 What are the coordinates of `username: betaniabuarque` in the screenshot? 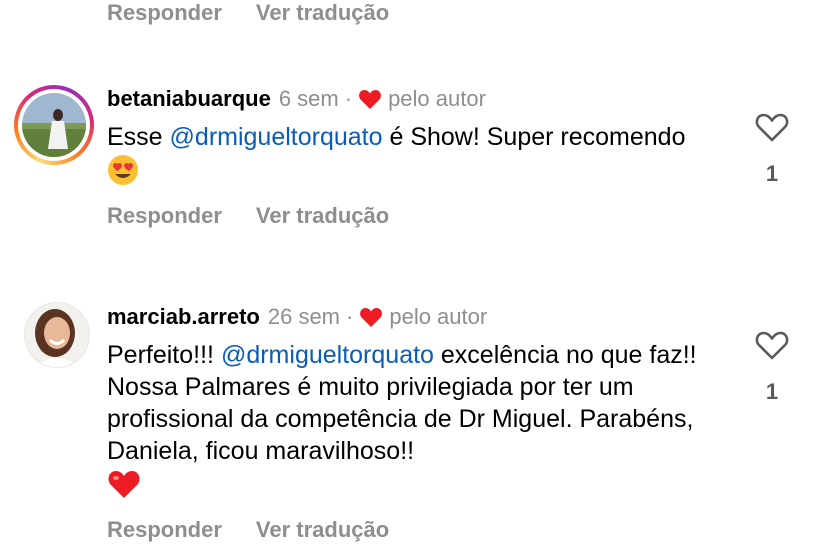 It's located at (189, 99).